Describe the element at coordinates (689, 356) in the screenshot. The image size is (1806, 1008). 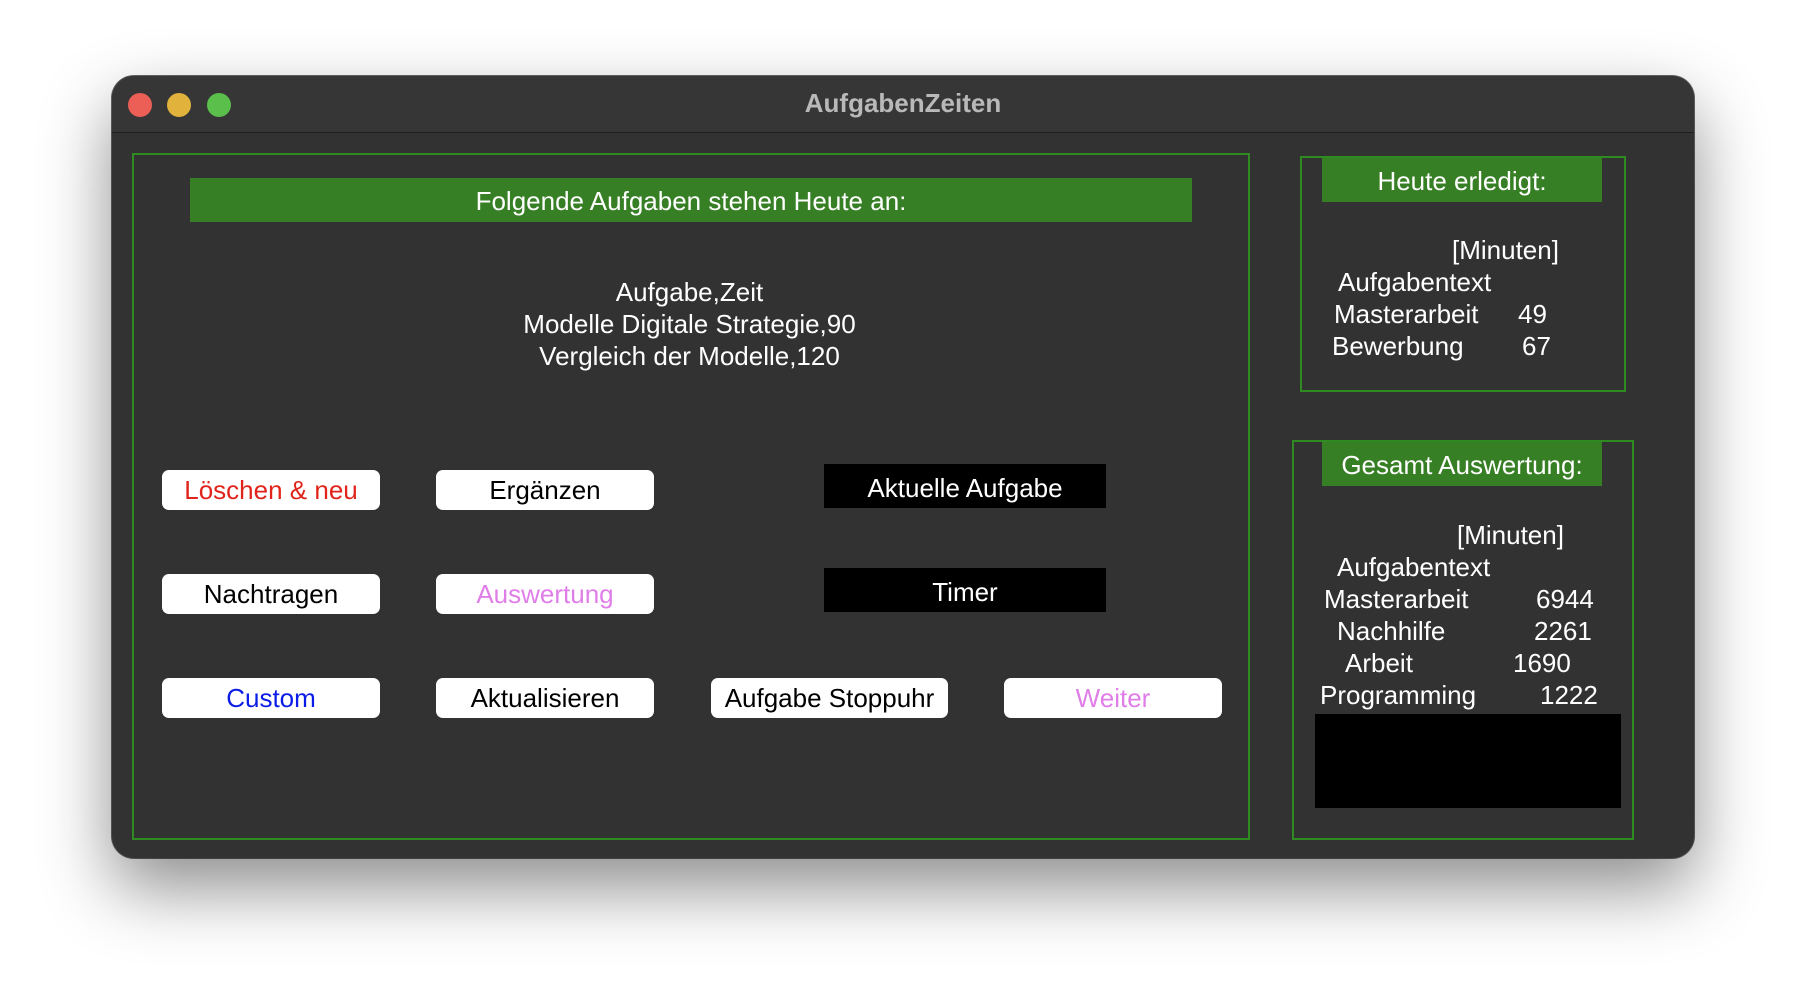
I see `task-list-line: Vergleich der Modelle,120` at that location.